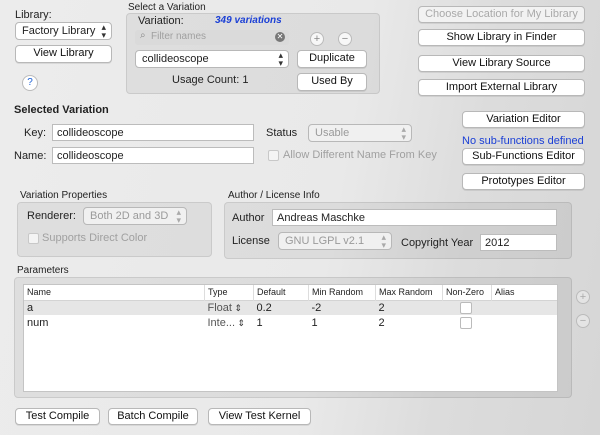 Image resolution: width=600 pixels, height=435 pixels. What do you see at coordinates (345, 39) in the screenshot?
I see `remove-variation-button: −` at bounding box center [345, 39].